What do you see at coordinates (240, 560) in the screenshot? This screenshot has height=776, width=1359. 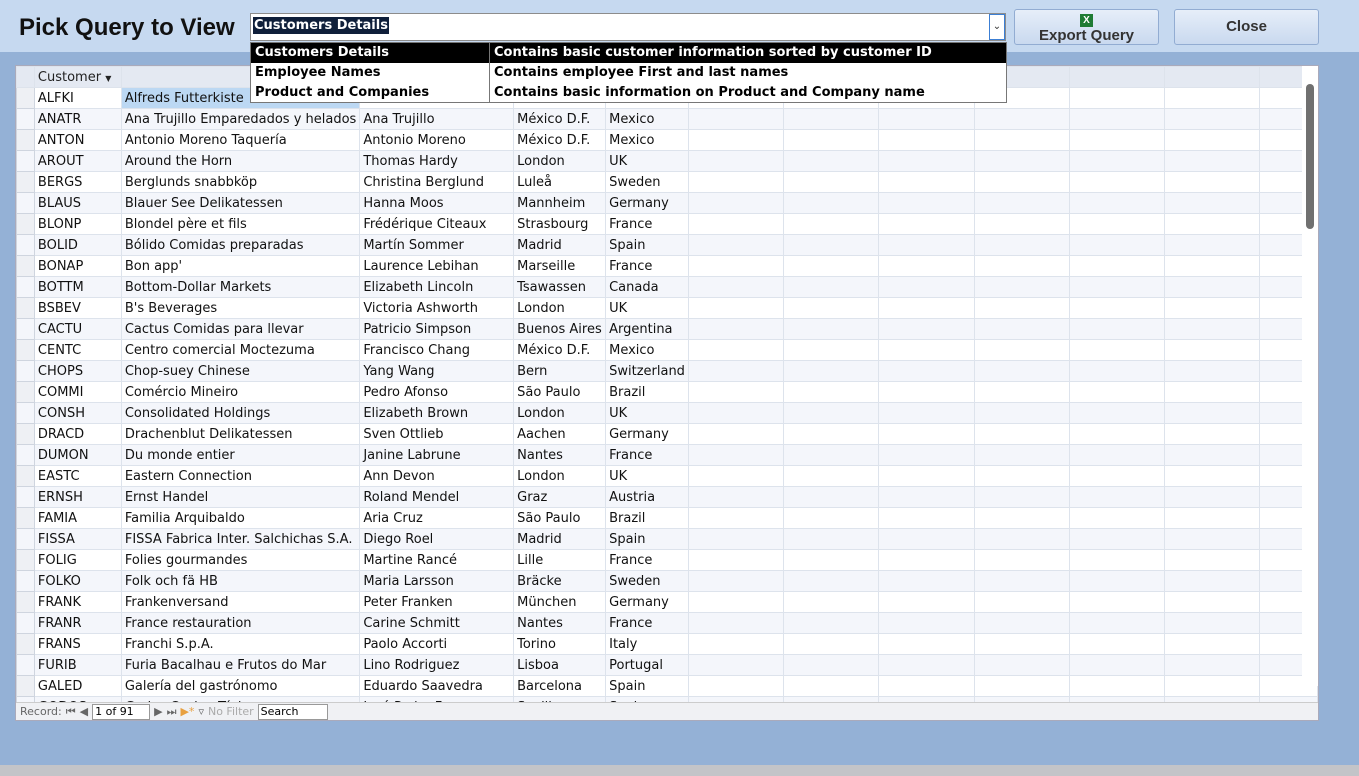 I see `table-cell: Folies gourmandes` at bounding box center [240, 560].